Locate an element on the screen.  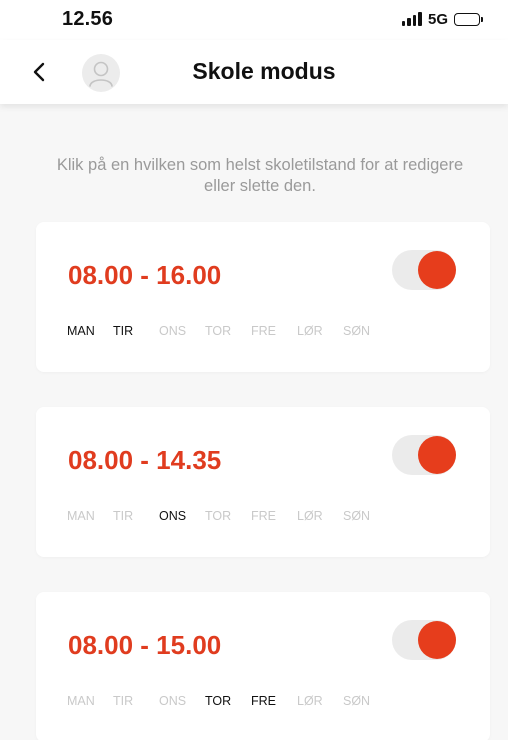
header: Skole modus is located at coordinates (254, 72).